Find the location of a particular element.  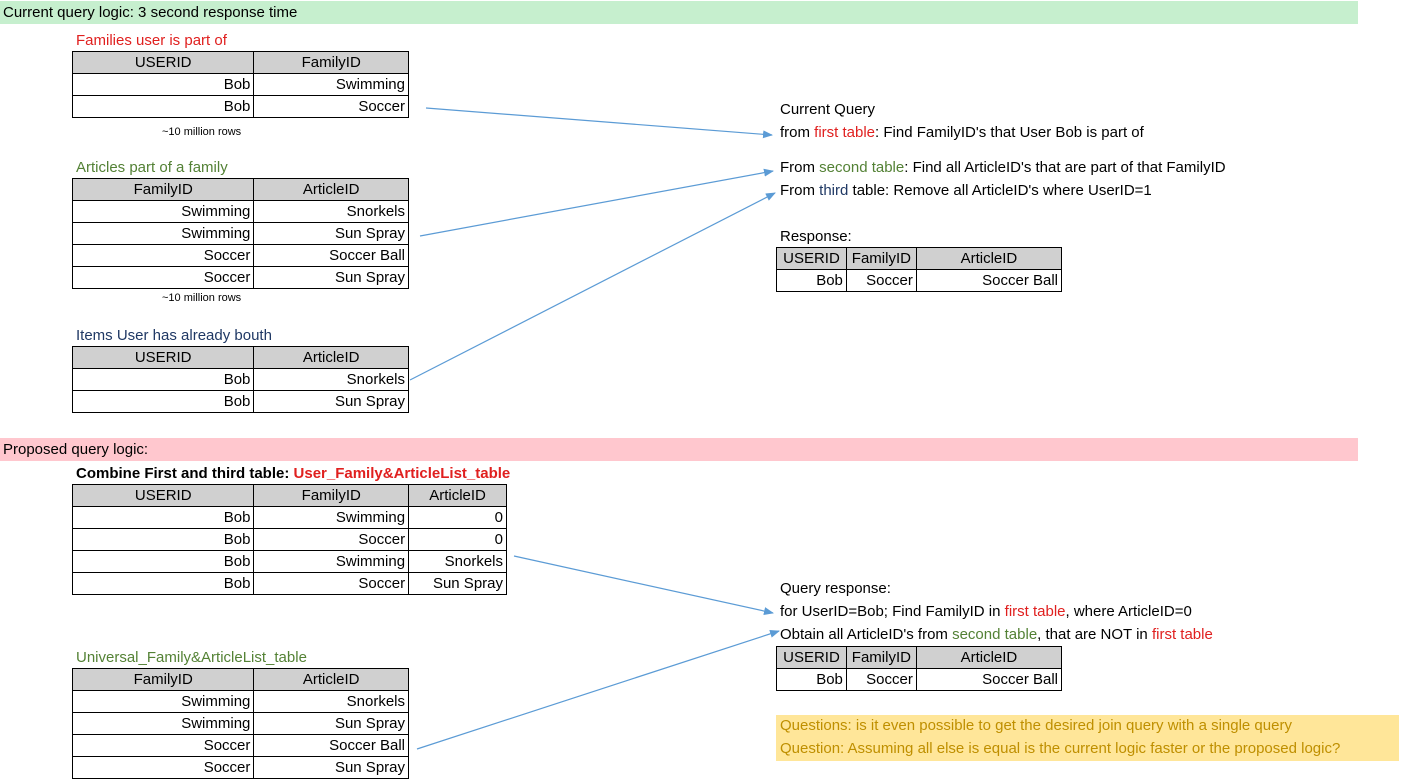

arrow-universal-to-step2 is located at coordinates (598, 689).